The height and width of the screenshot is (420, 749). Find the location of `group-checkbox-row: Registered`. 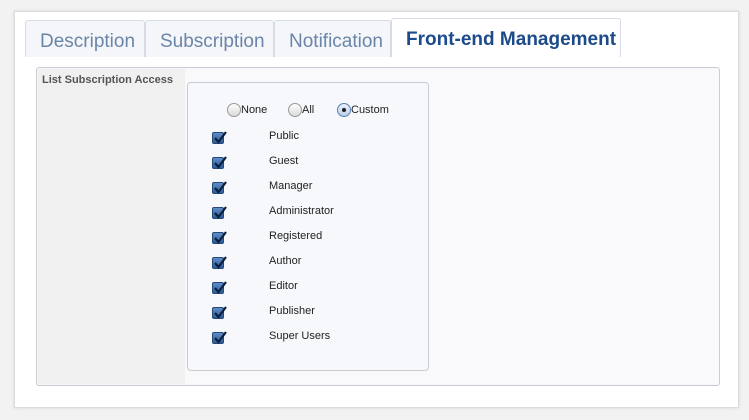

group-checkbox-row: Registered is located at coordinates (312, 238).